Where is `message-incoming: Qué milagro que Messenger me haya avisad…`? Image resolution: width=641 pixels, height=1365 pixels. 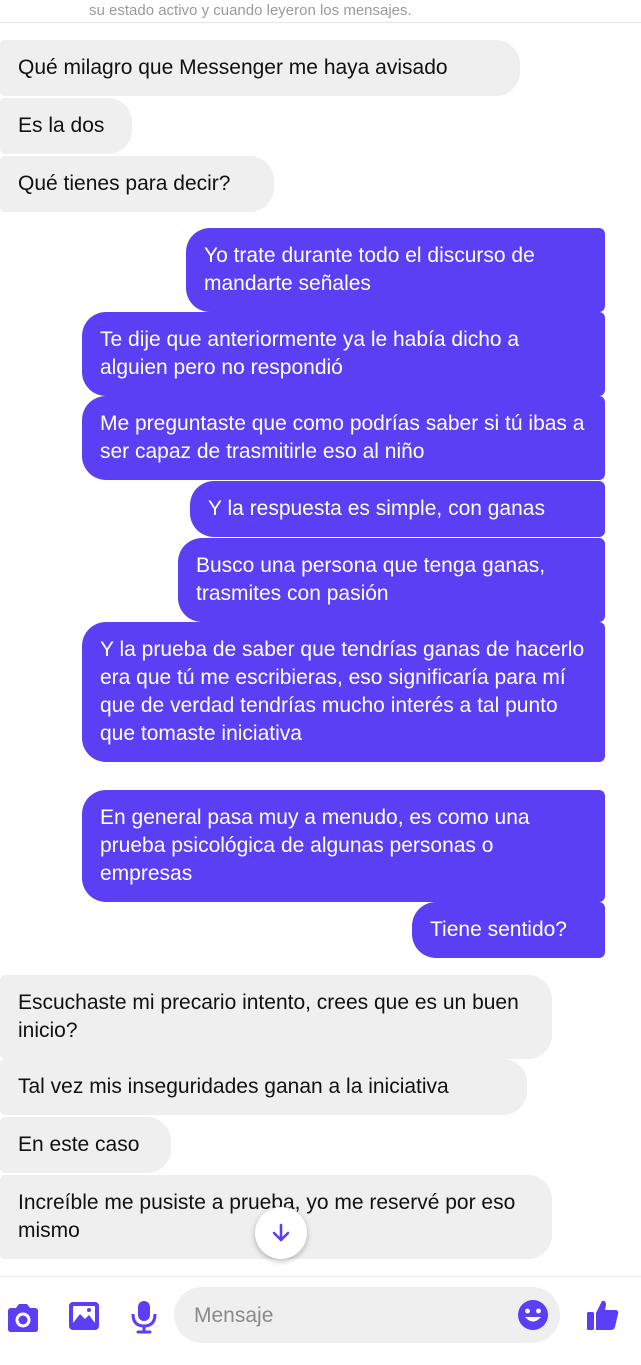
message-incoming: Qué milagro que Messenger me haya avisad… is located at coordinates (260, 68).